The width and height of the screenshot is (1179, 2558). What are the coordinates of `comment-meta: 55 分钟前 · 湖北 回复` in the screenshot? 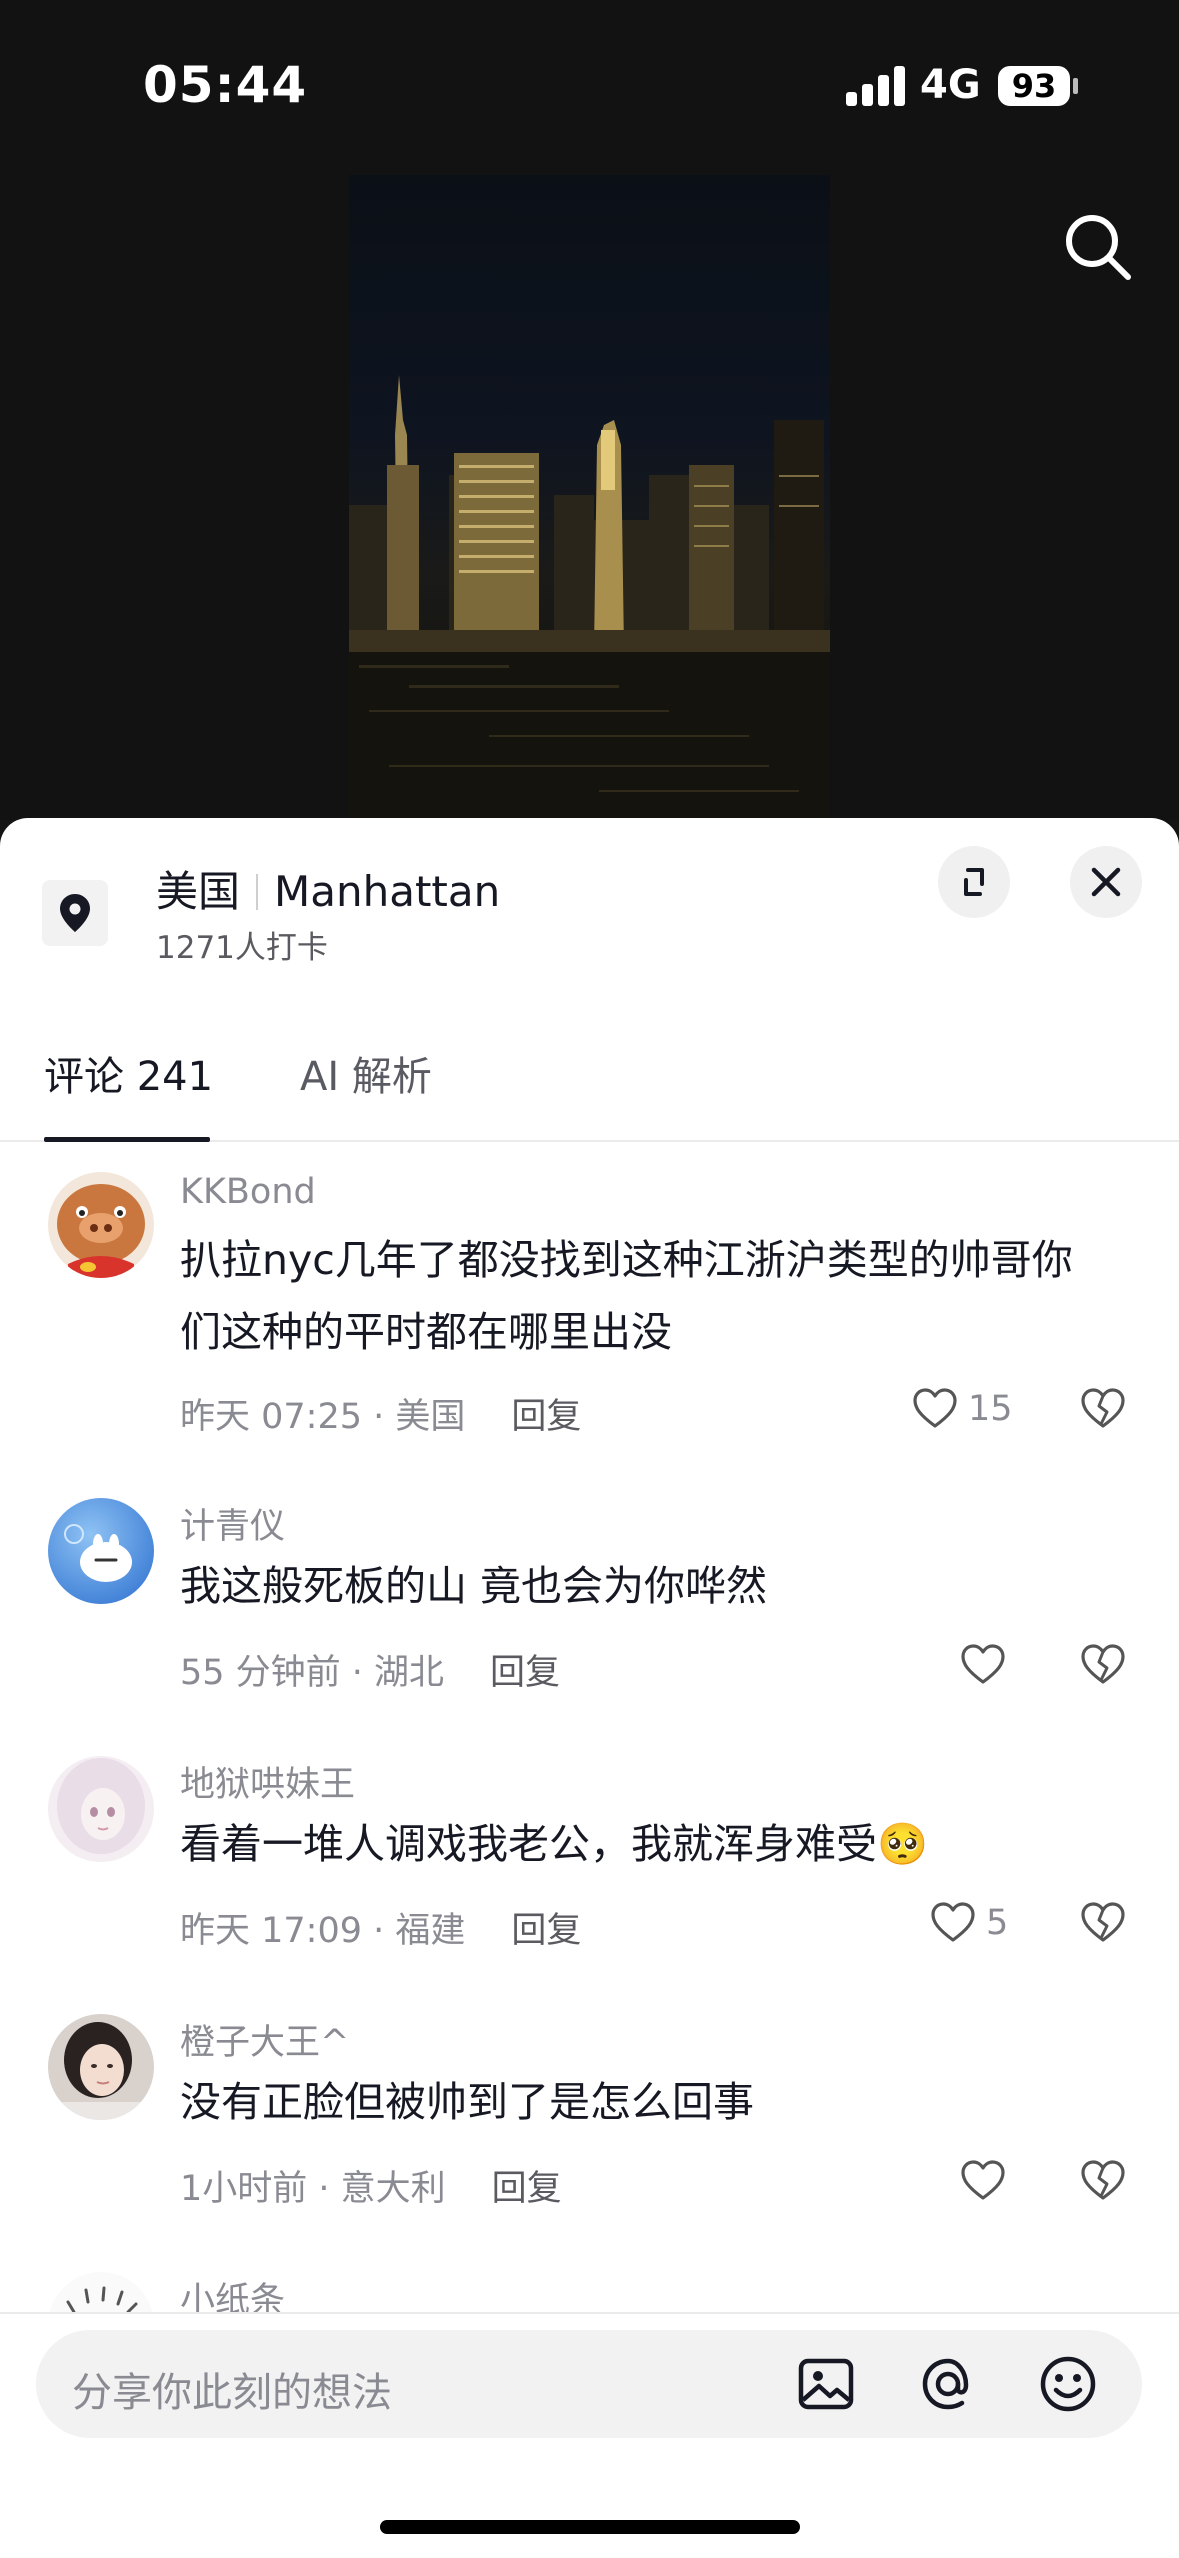 It's located at (370, 1669).